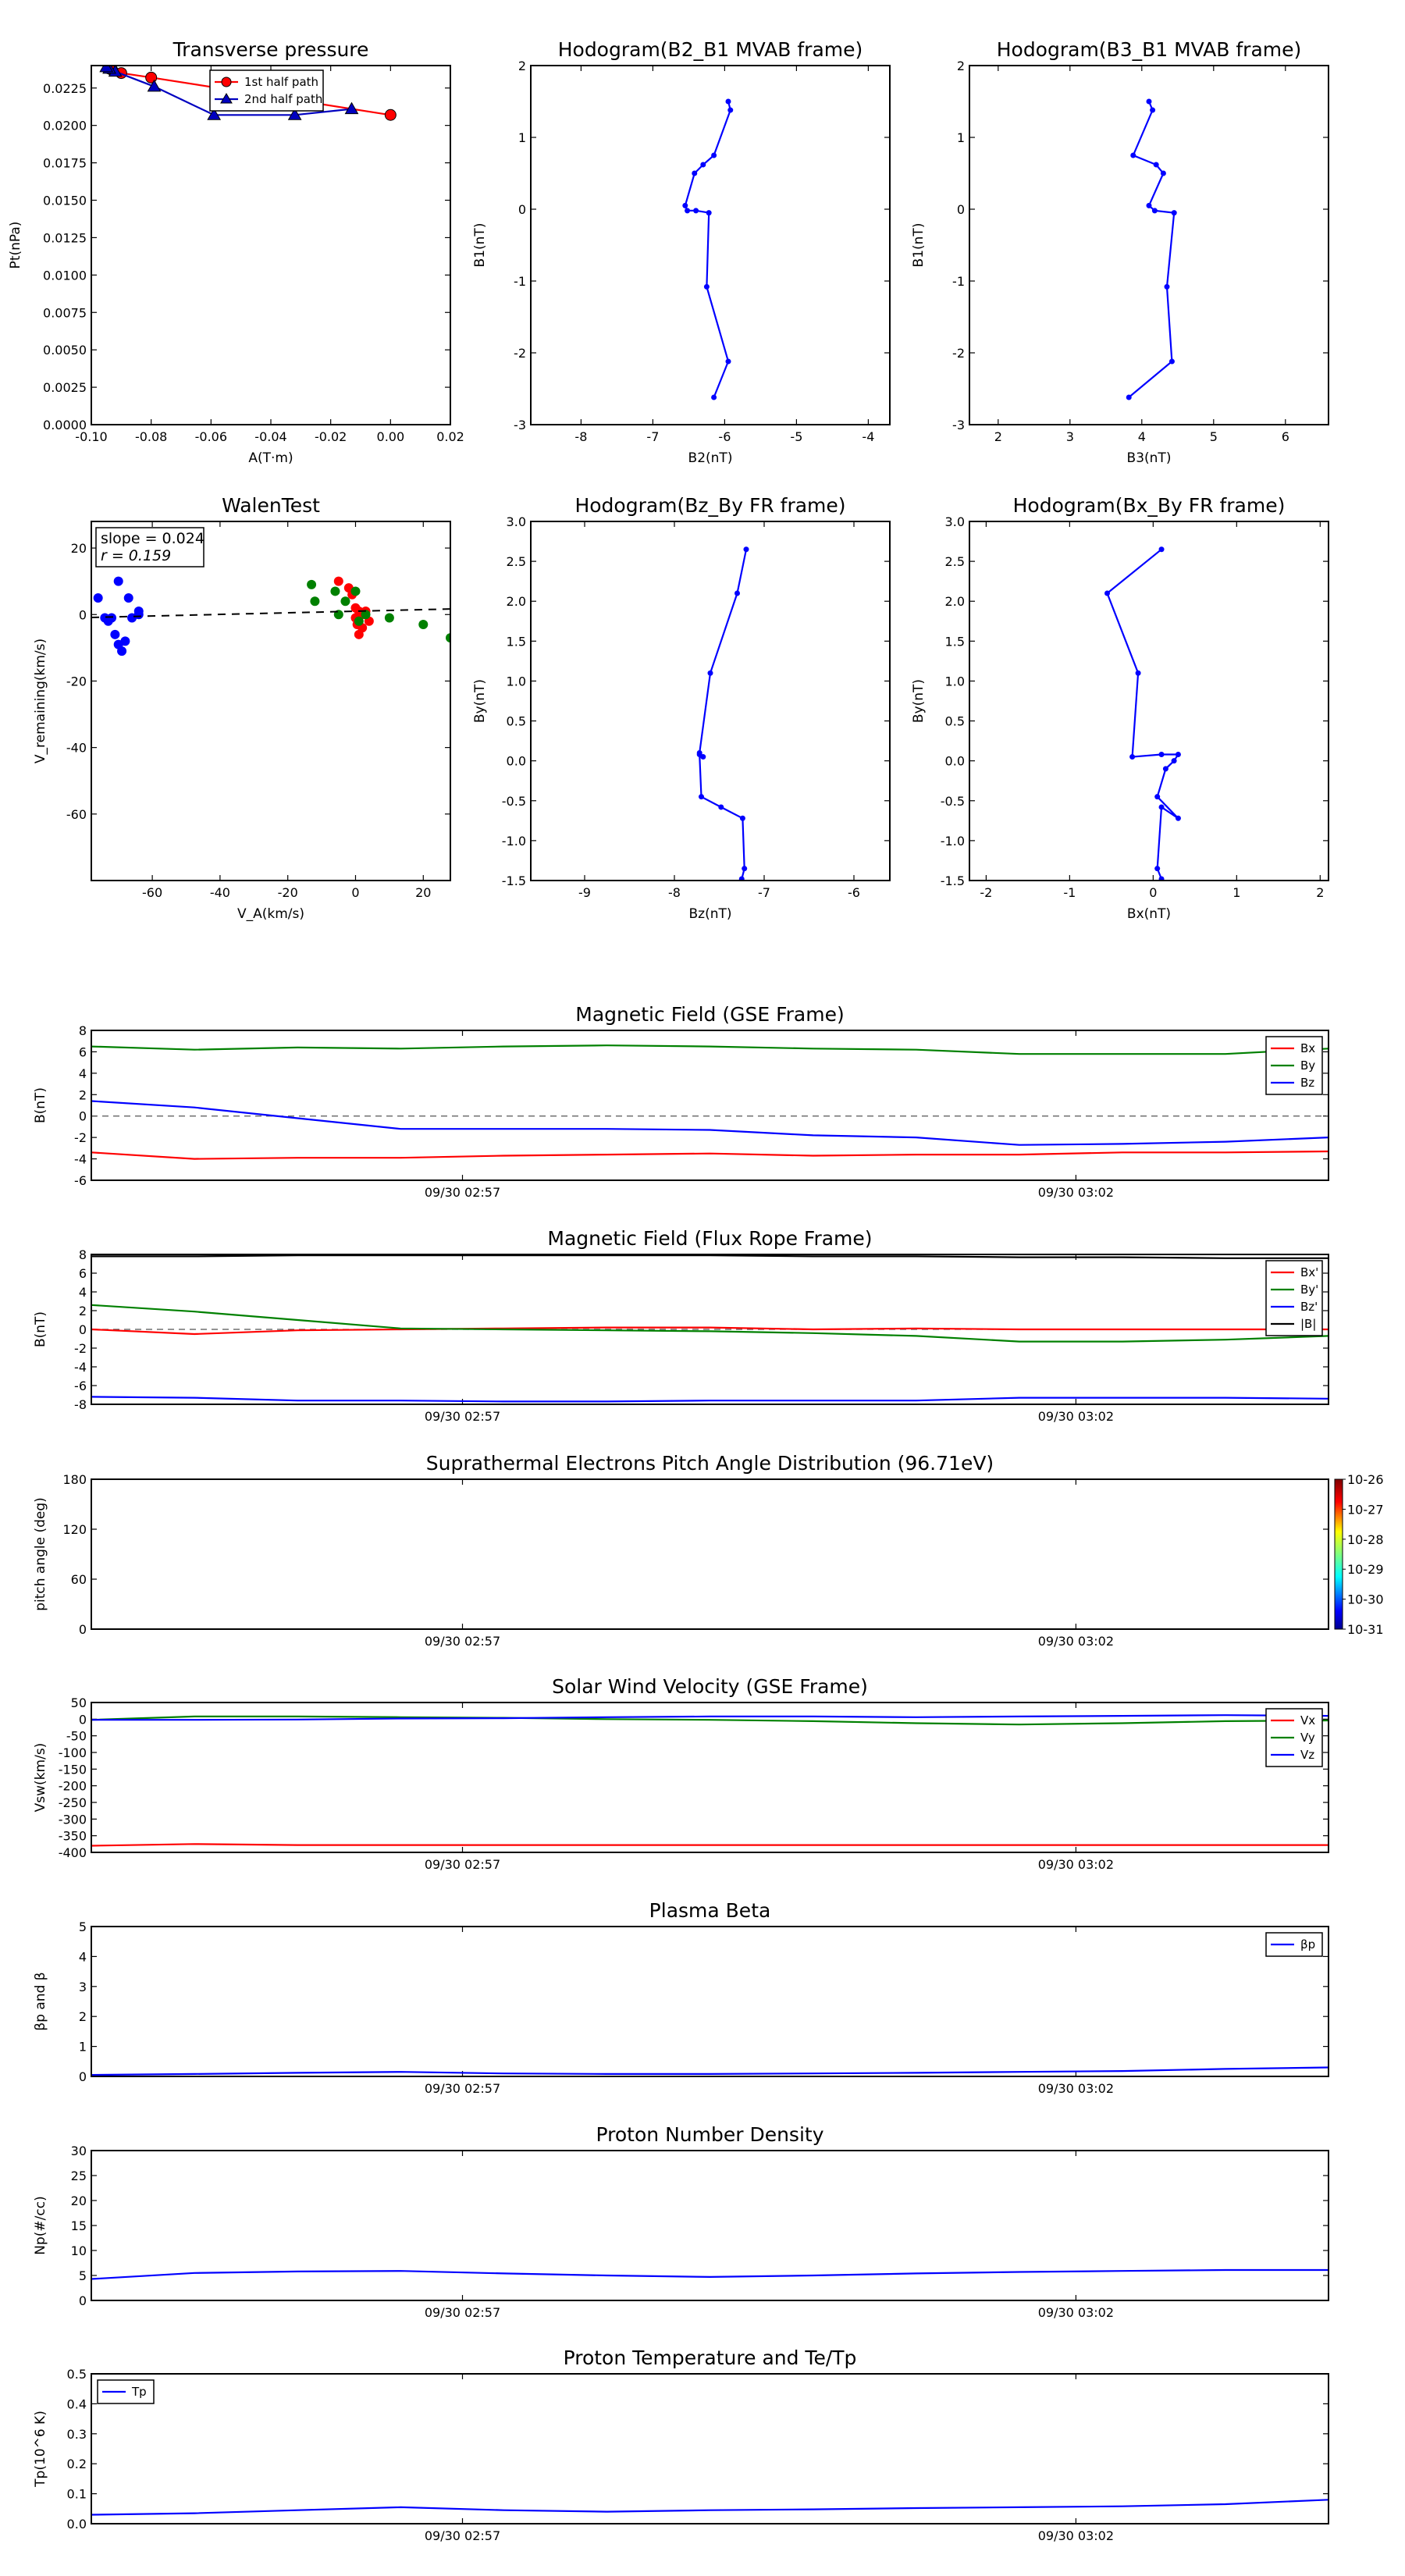 This screenshot has height=2576, width=1405. Describe the element at coordinates (65, 237) in the screenshot. I see `y-tick-label: 0.0125` at that location.